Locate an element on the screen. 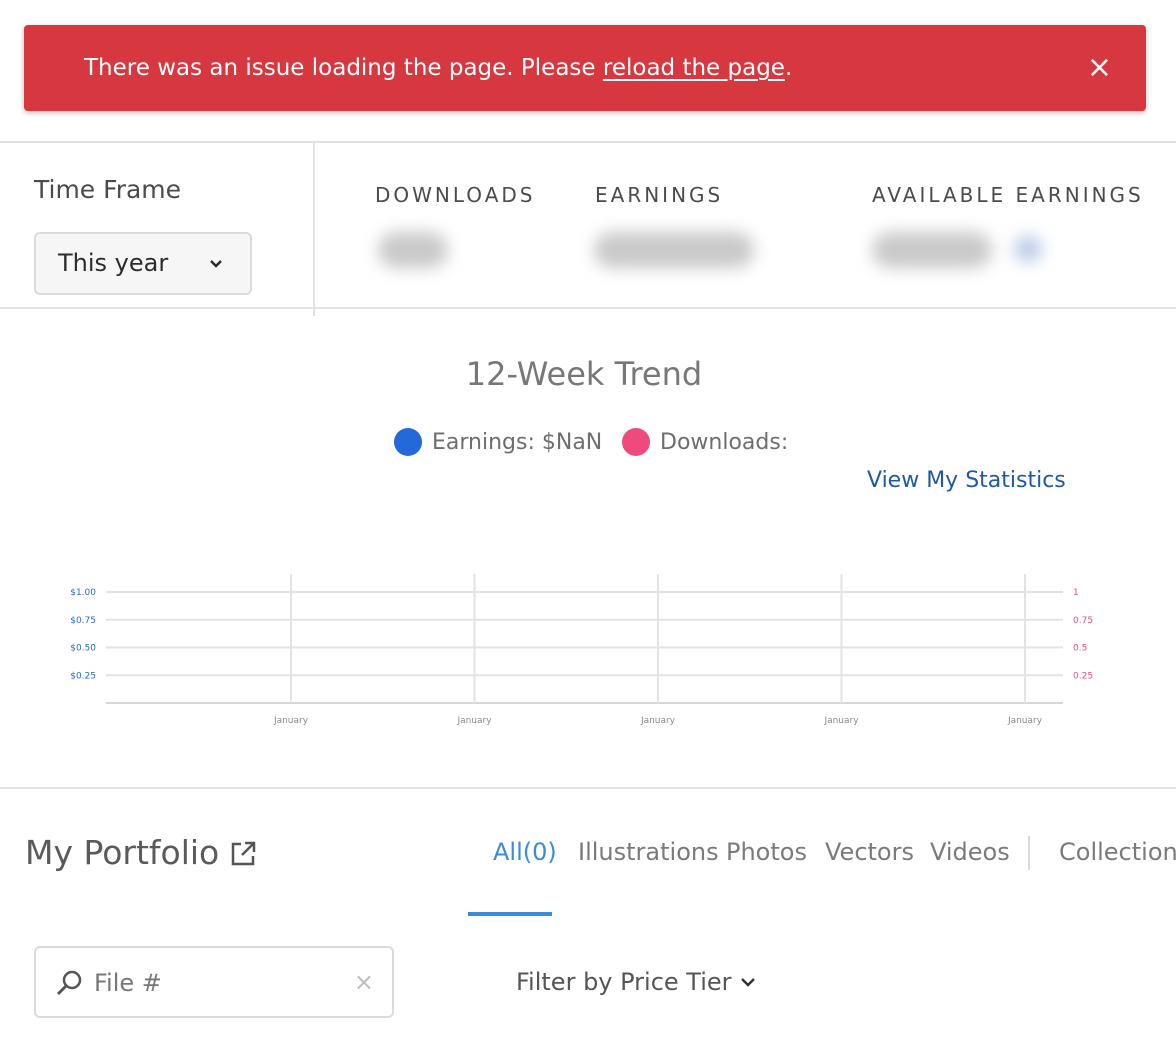 The image size is (1176, 1040). external-link-icon is located at coordinates (243, 854).